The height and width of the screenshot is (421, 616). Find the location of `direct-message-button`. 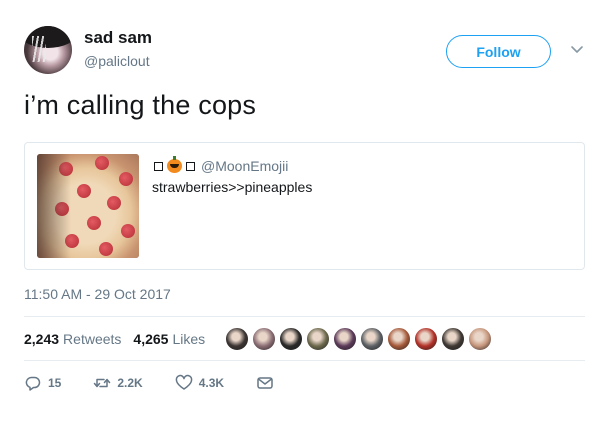

direct-message-button is located at coordinates (265, 383).